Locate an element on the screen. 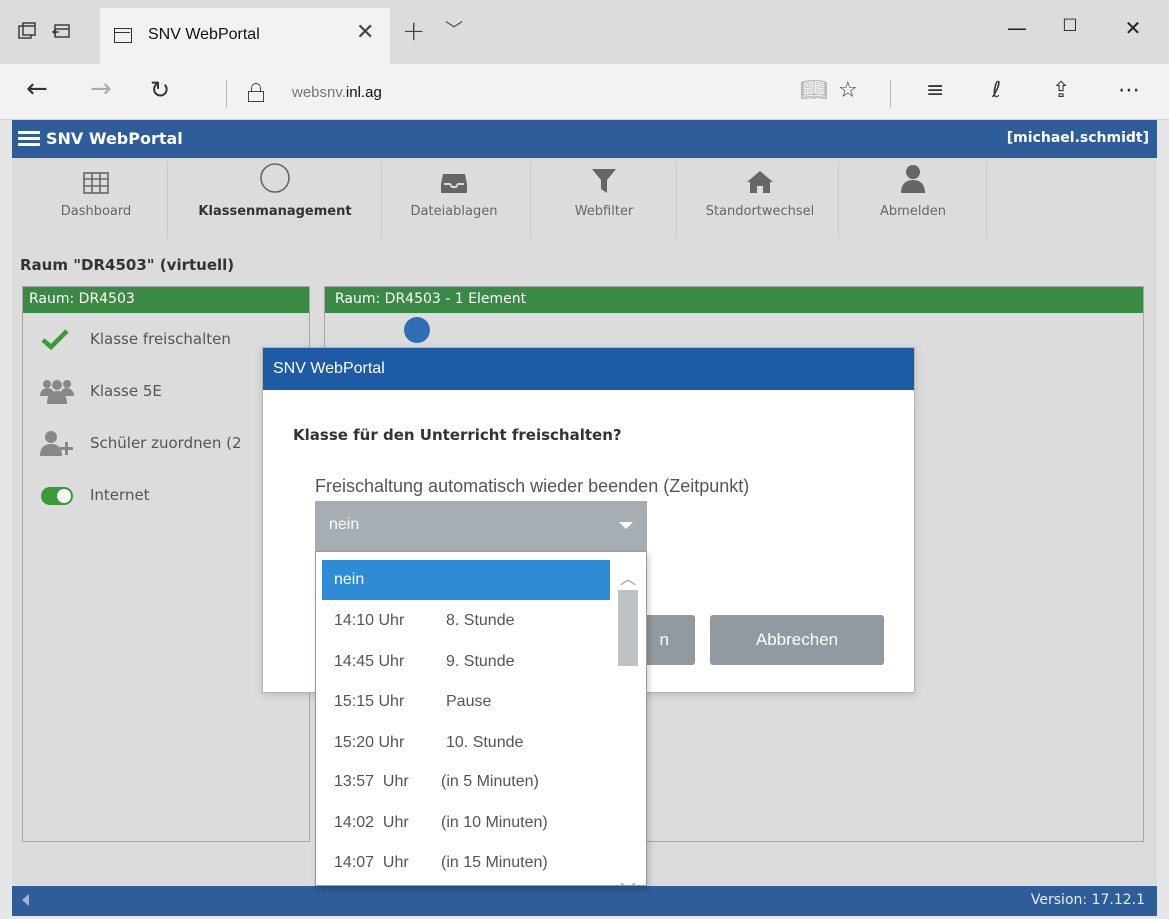 The height and width of the screenshot is (919, 1169). option-time: 14:10 Uhr is located at coordinates (369, 620).